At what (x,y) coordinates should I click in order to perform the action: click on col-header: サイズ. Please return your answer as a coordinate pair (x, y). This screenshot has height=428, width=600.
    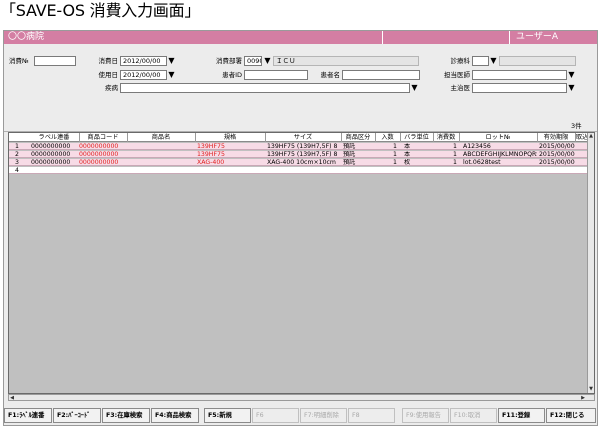
    Looking at the image, I should click on (303, 137).